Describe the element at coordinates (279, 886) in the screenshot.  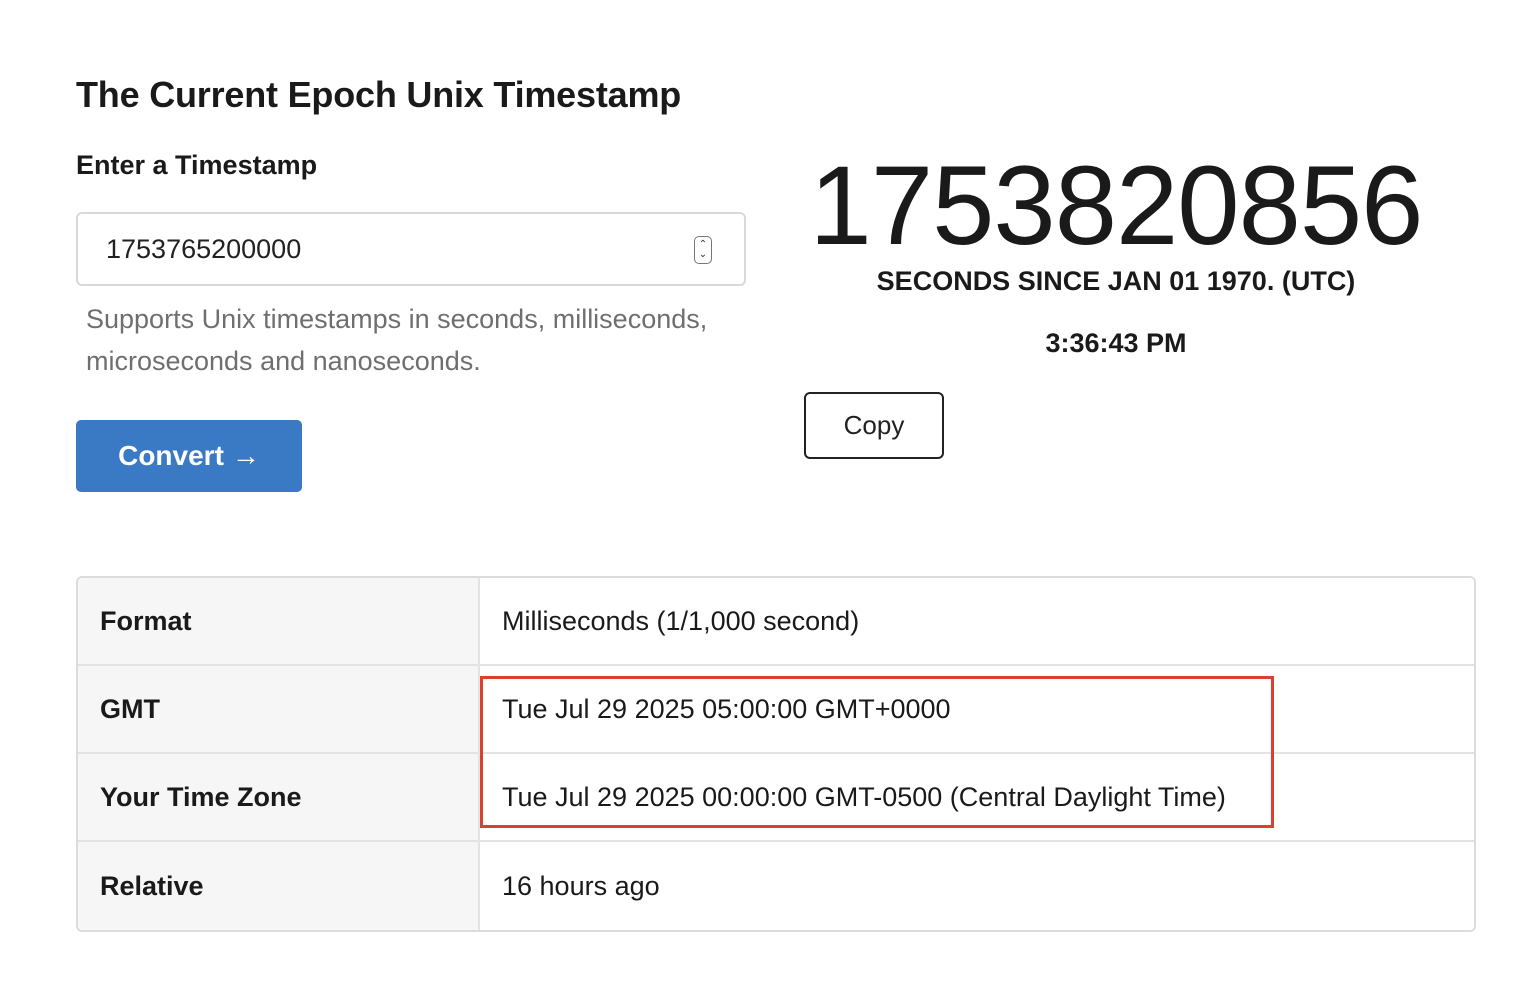
I see `row-key-relative: Relative` at that location.